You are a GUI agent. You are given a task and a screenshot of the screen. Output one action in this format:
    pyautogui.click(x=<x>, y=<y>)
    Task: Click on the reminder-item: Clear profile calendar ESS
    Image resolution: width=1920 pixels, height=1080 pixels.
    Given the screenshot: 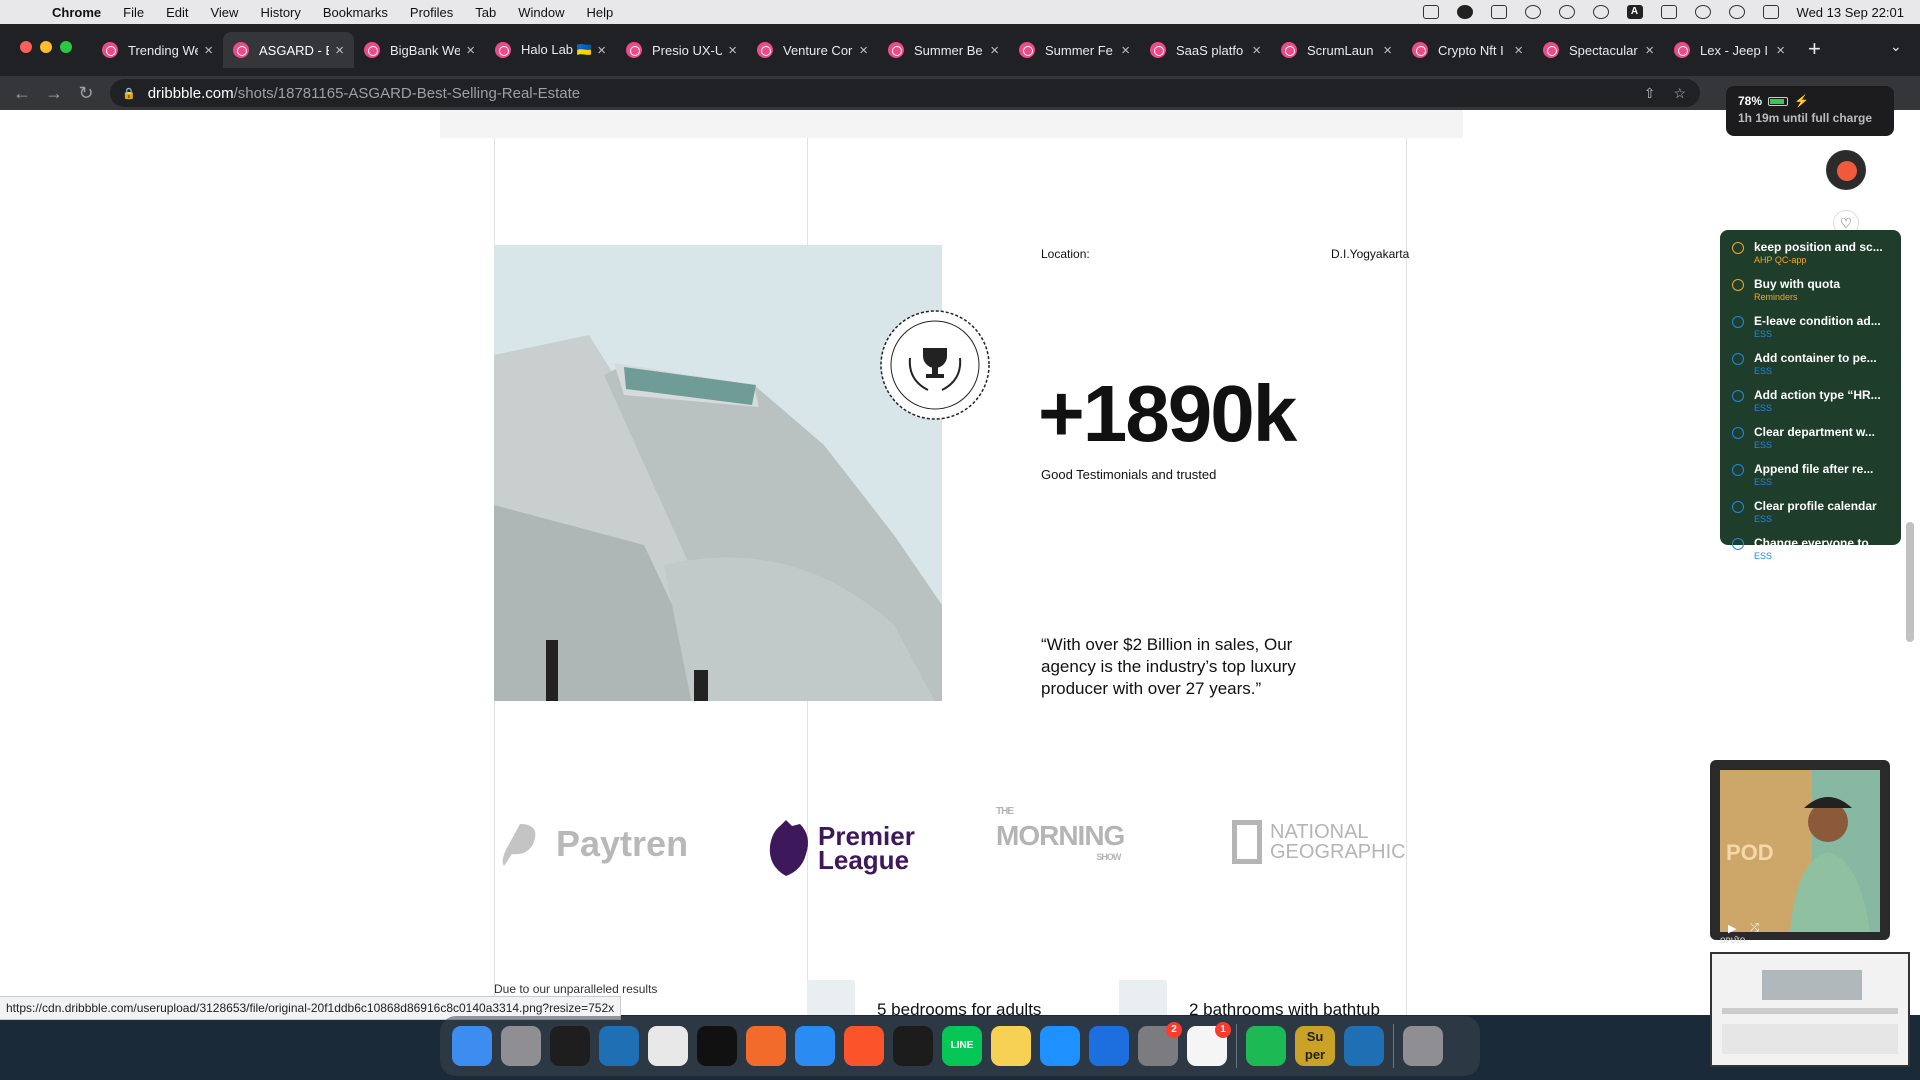 What is the action you would take?
    pyautogui.click(x=1810, y=511)
    